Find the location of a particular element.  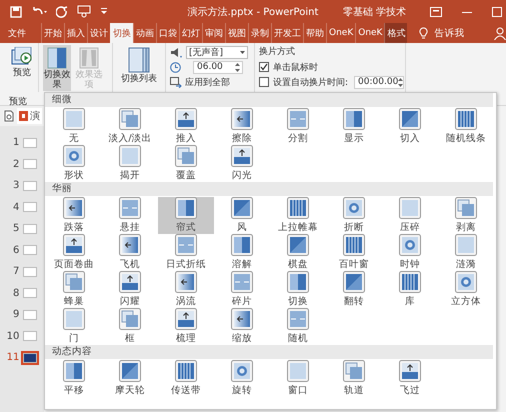

slide-thumbnail: 3 is located at coordinates (22, 185).